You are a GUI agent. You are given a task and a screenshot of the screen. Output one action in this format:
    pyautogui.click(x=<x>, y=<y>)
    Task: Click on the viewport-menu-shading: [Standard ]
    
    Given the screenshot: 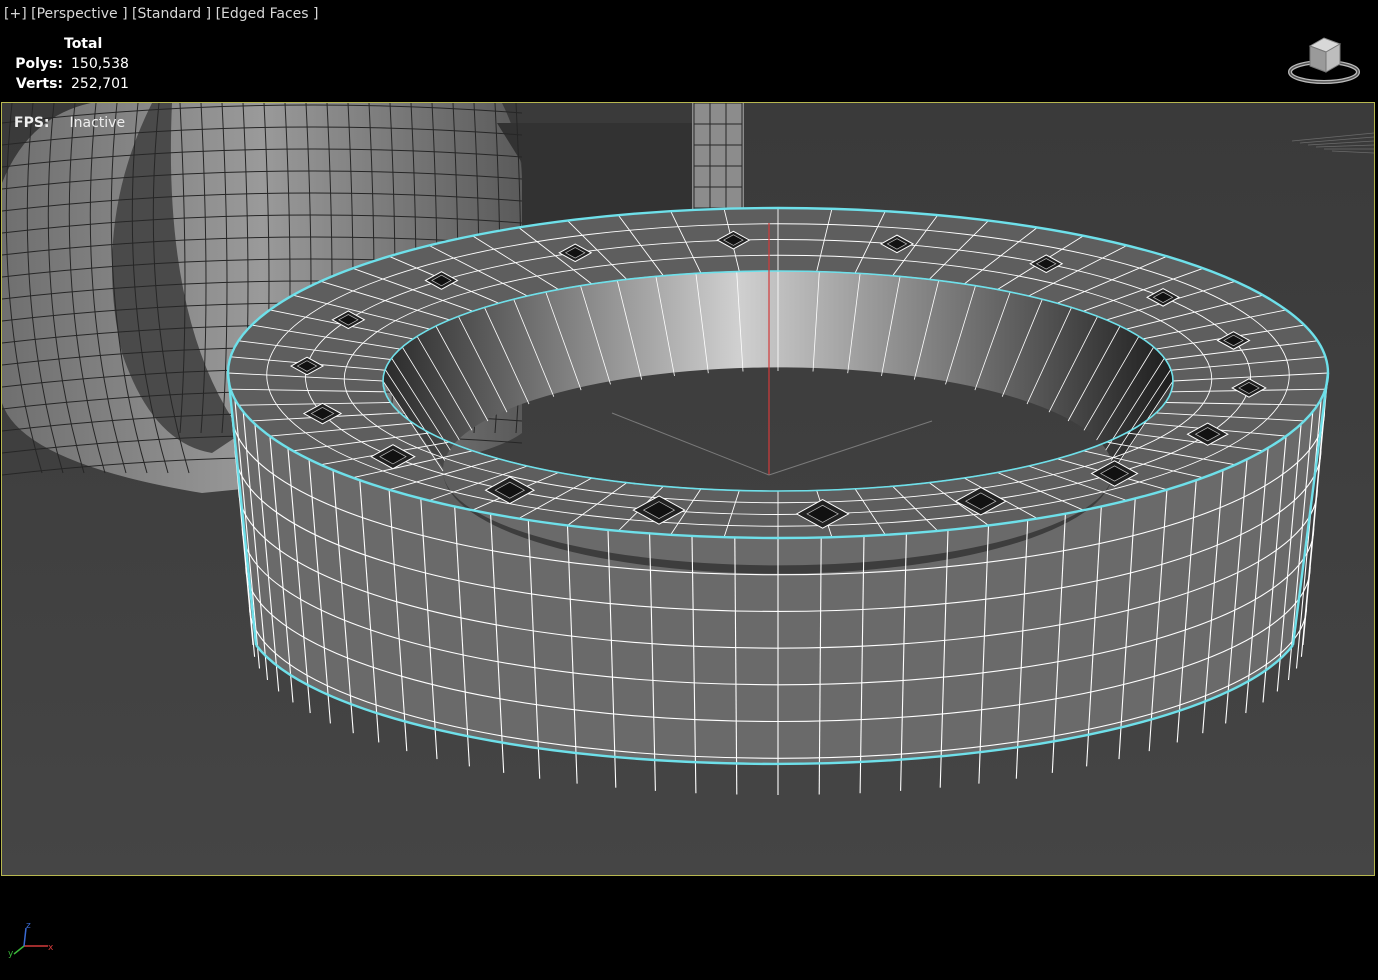 What is the action you would take?
    pyautogui.click(x=171, y=14)
    